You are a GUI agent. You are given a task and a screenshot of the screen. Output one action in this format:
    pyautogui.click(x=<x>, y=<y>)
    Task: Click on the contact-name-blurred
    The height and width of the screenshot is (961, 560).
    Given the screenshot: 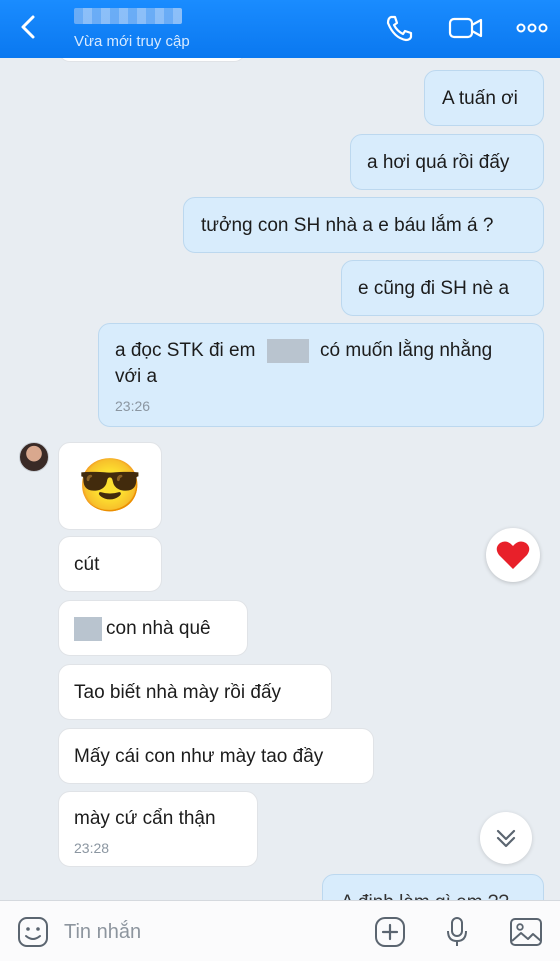 What is the action you would take?
    pyautogui.click(x=128, y=16)
    